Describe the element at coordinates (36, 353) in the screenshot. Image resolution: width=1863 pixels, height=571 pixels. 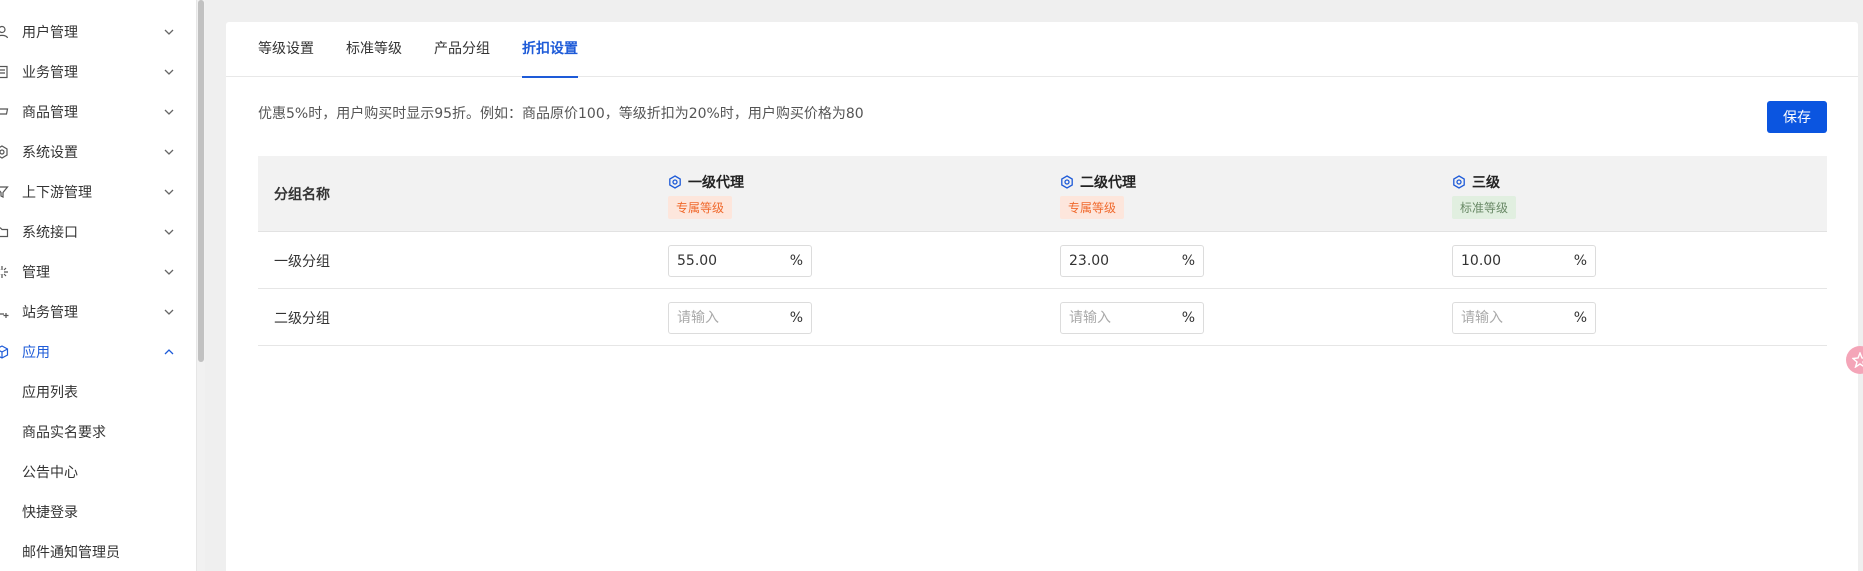
I see `sidebar-item-label: 应用` at that location.